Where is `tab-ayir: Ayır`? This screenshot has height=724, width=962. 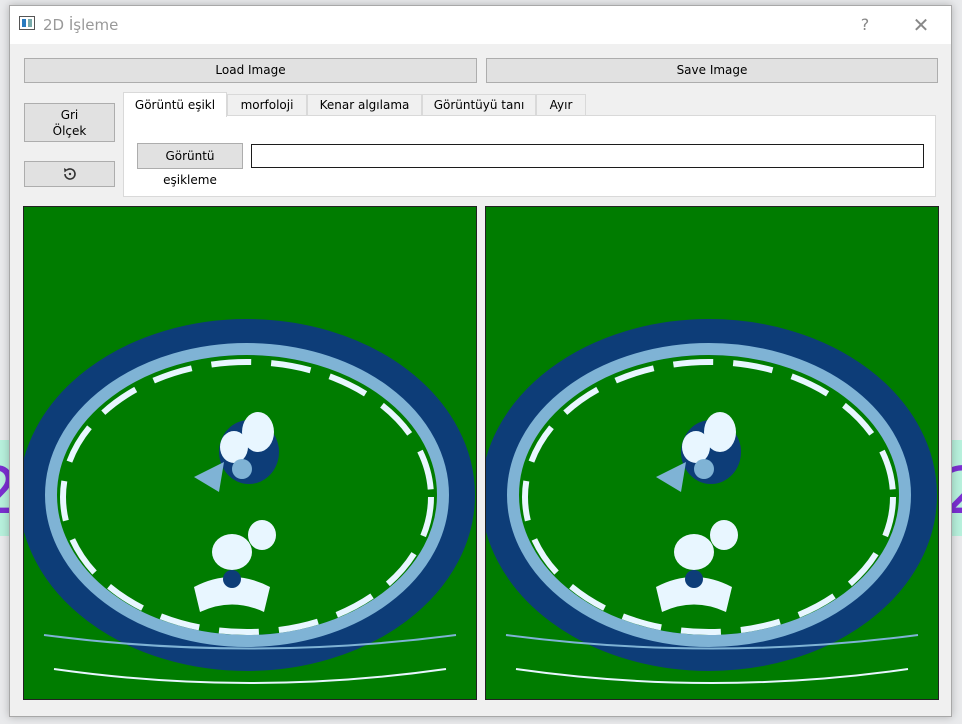
tab-ayir: Ayır is located at coordinates (561, 105).